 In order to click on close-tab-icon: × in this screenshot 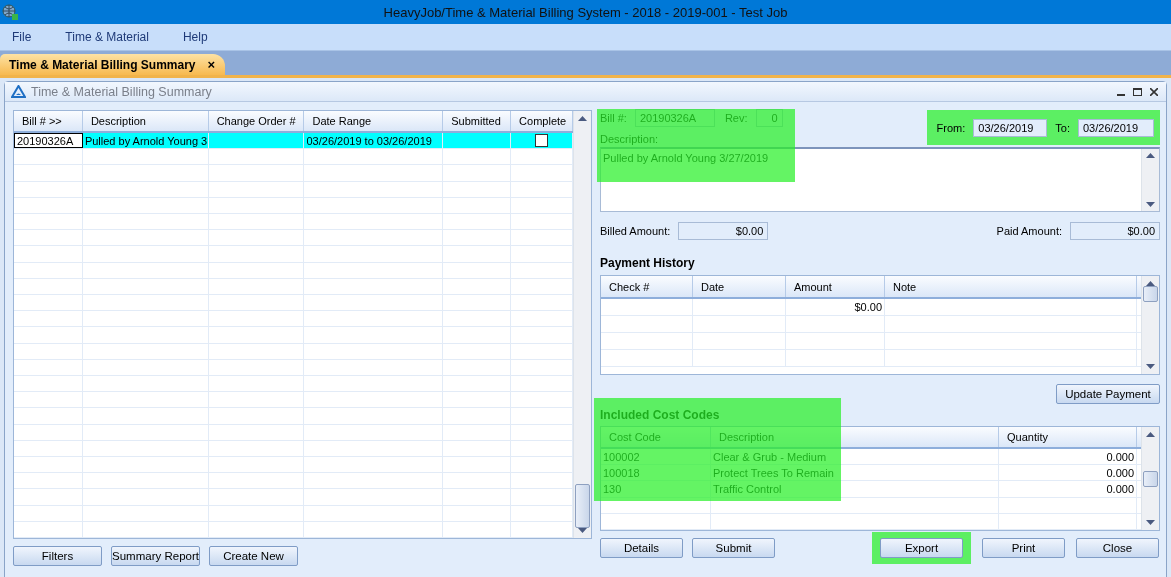, I will do `click(211, 64)`.